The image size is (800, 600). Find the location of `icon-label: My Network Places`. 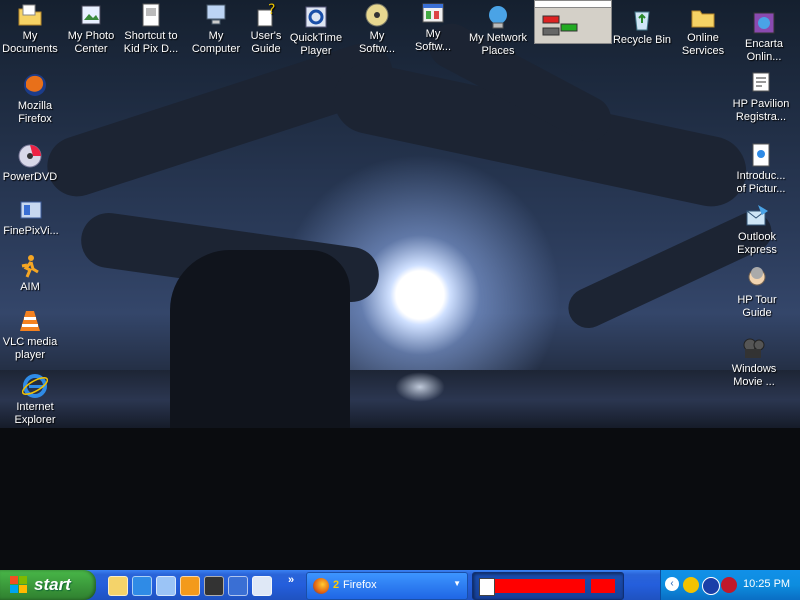

icon-label: My Network Places is located at coordinates (498, 44).